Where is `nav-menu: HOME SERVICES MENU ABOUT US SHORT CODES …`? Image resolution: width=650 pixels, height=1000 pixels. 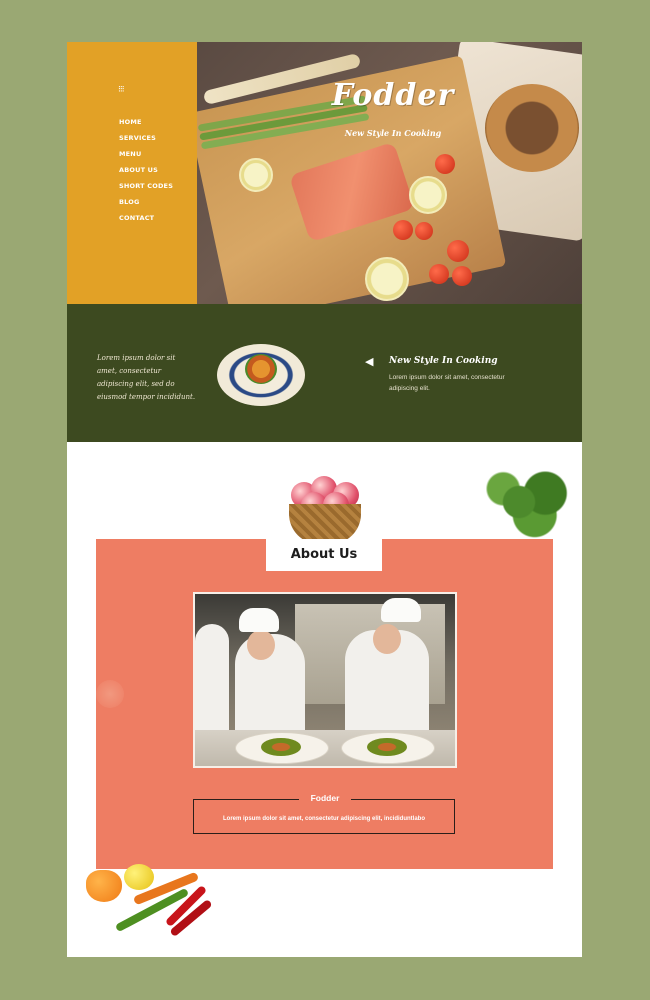 nav-menu: HOME SERVICES MENU ABOUT US SHORT CODES … is located at coordinates (146, 174).